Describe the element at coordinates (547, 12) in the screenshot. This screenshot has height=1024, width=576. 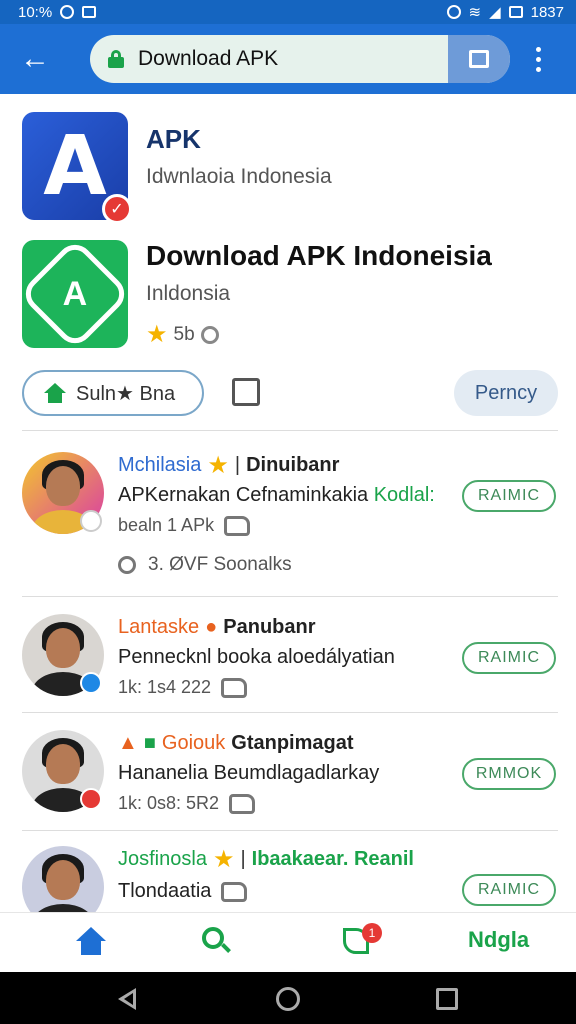
I see `status-right-text: 1837` at that location.